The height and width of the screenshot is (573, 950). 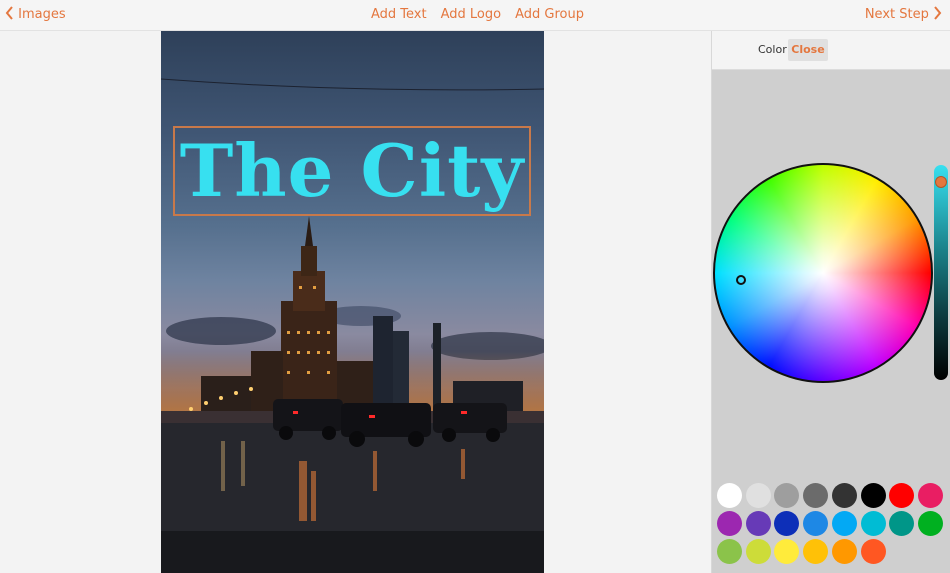 I want to click on edit-menu: Add Text Add Logo Add Group, so click(x=484, y=15).